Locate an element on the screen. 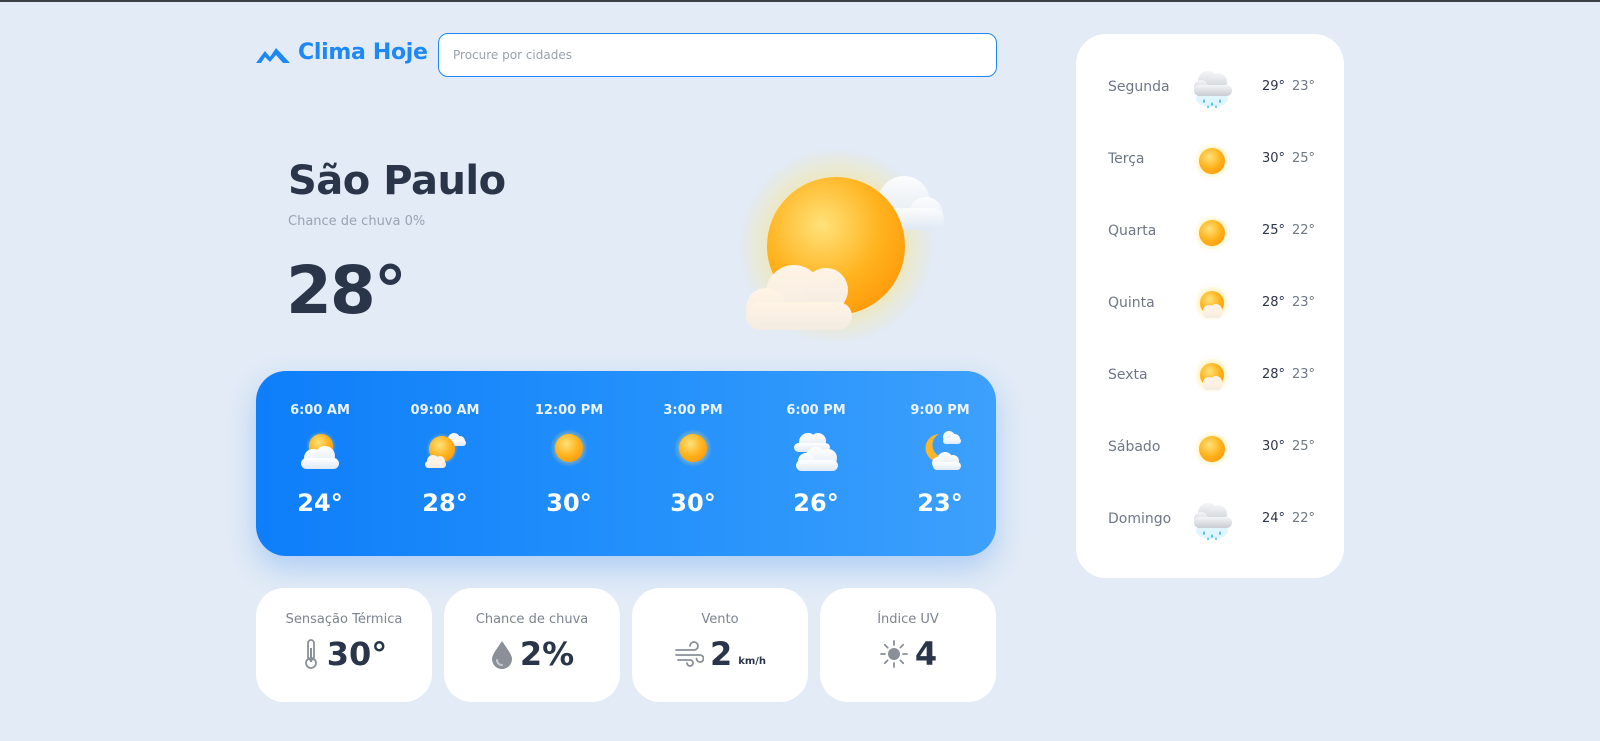 The height and width of the screenshot is (741, 1600). weekday-row: Quinta 28° 23° is located at coordinates (1210, 305).